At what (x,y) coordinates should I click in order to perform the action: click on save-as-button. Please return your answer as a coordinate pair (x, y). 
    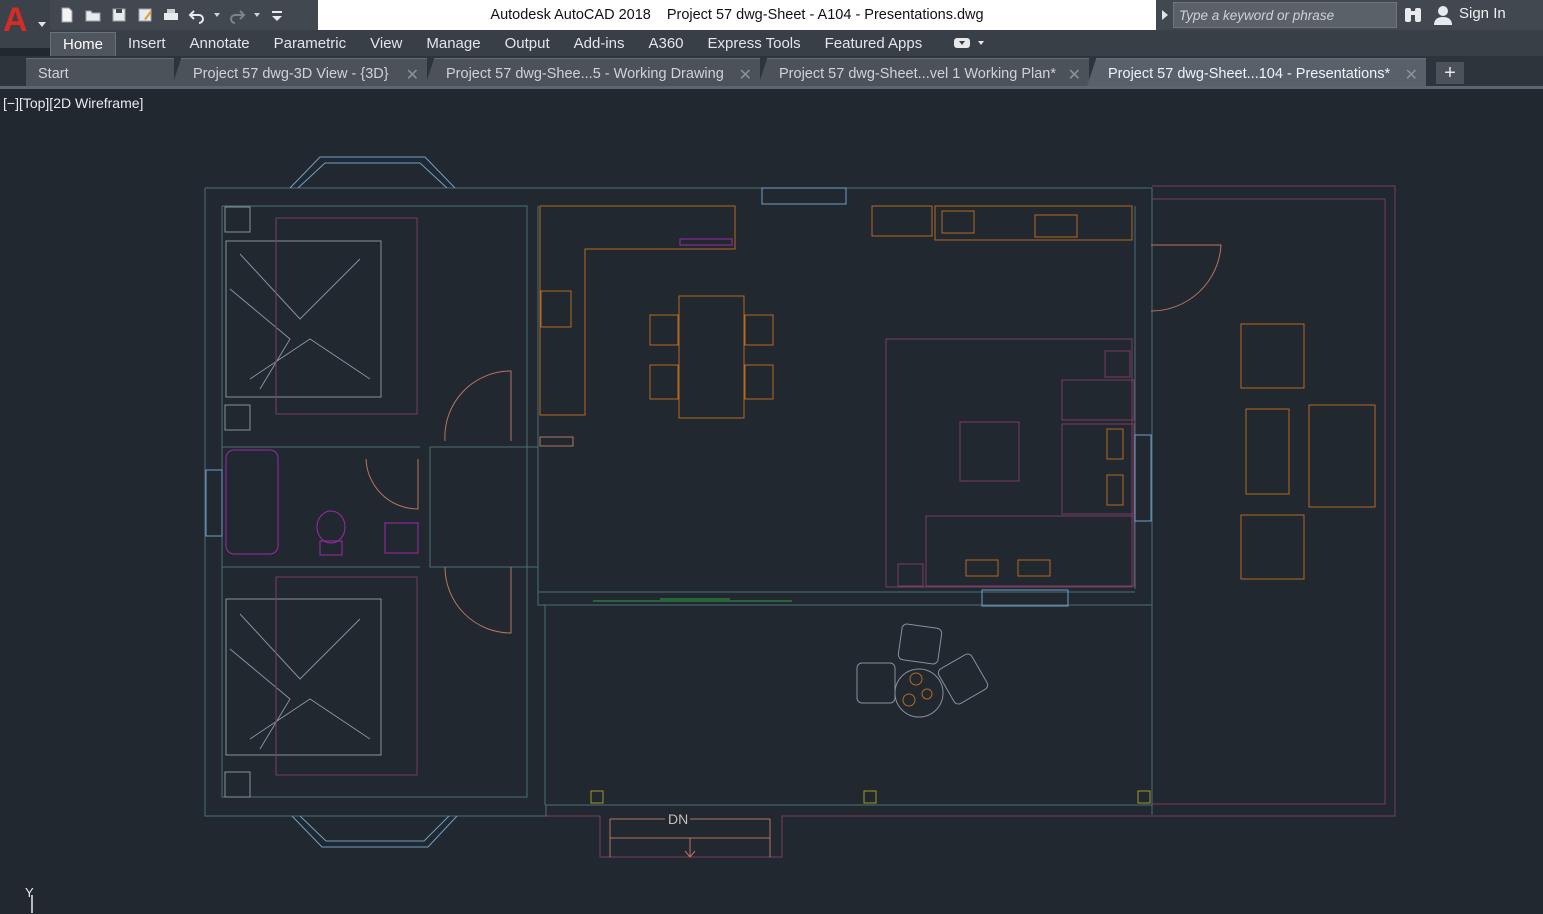
    Looking at the image, I should click on (145, 15).